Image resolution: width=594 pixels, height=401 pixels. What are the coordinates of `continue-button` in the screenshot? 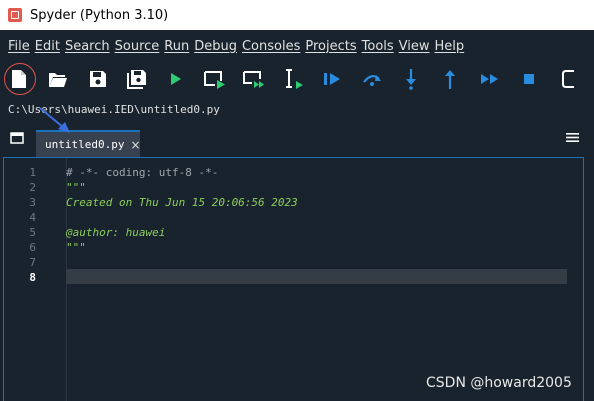 It's located at (489, 79).